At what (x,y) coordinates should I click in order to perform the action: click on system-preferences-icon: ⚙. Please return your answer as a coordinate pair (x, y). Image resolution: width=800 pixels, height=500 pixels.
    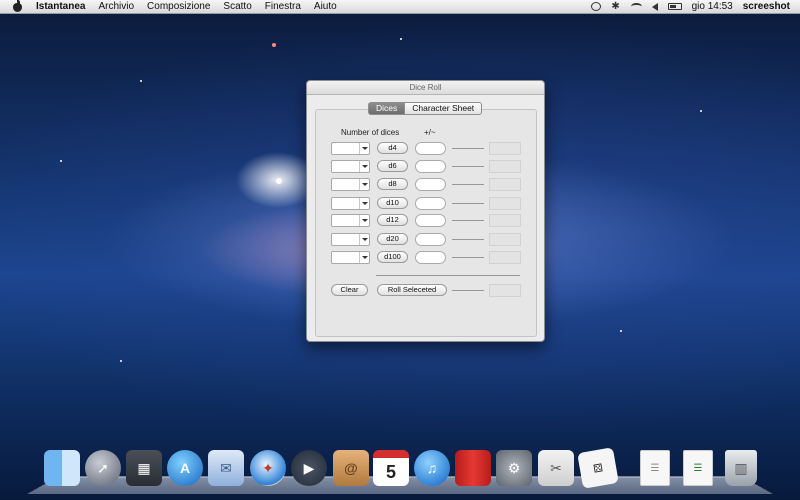
    Looking at the image, I should click on (514, 468).